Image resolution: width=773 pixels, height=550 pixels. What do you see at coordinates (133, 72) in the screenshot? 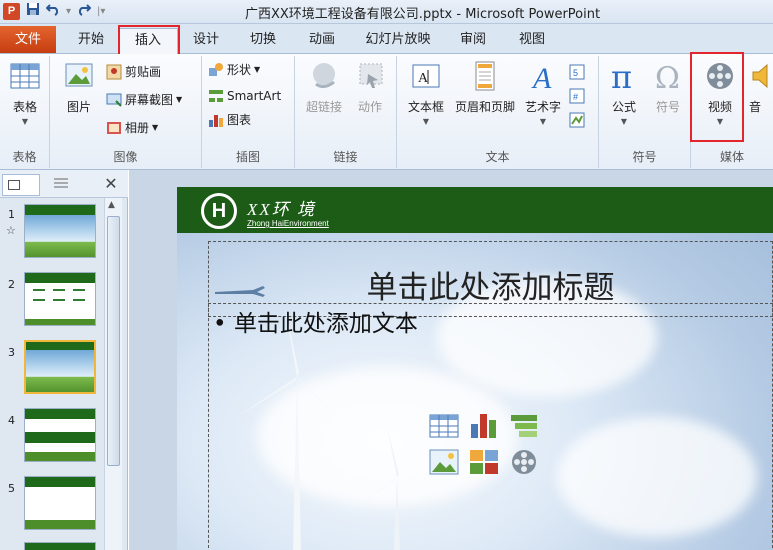
I see `clipart-button: 剪贴画` at bounding box center [133, 72].